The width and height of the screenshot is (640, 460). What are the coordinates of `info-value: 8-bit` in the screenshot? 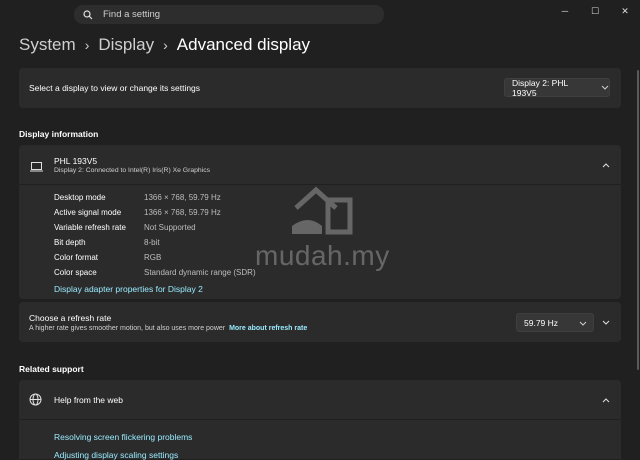 It's located at (152, 242).